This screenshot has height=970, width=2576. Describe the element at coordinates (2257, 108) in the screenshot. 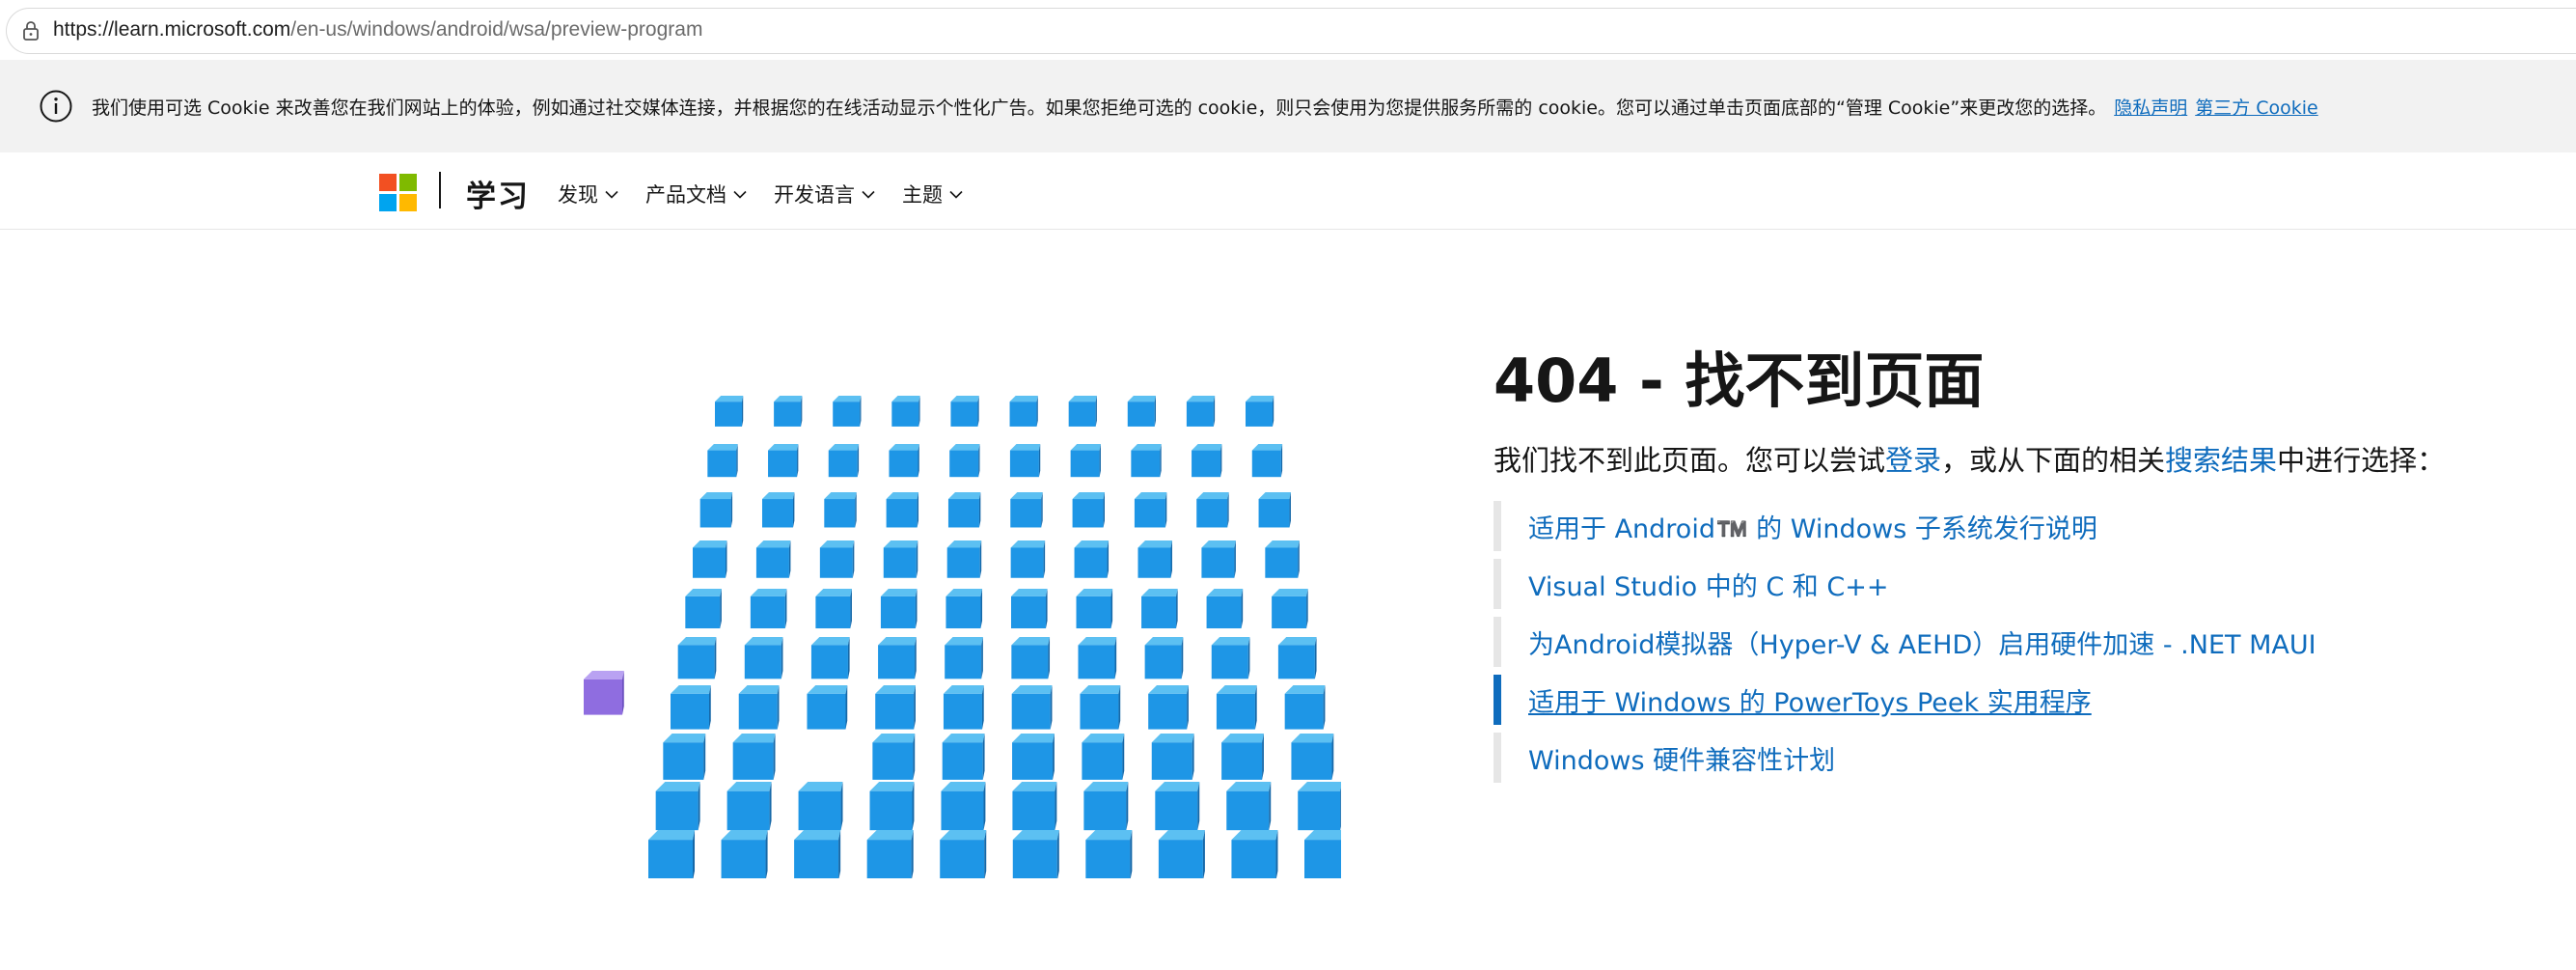

I see `third-party-cookies-link: 第三方 Cookie` at that location.